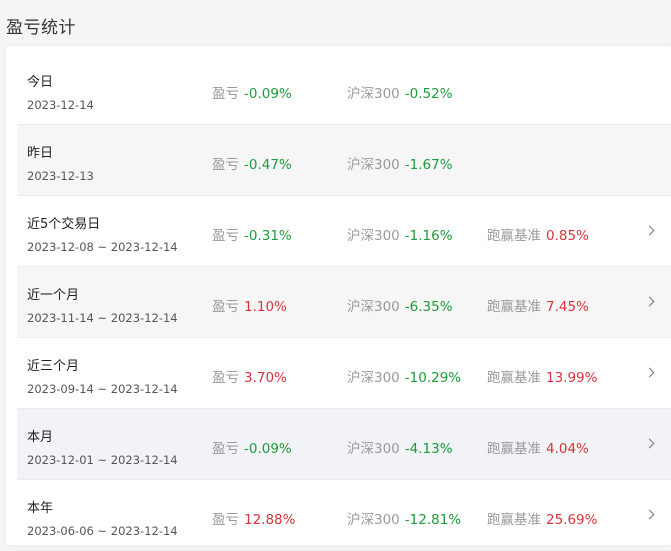  Describe the element at coordinates (428, 449) in the screenshot. I see `index-value: -4.13%` at that location.